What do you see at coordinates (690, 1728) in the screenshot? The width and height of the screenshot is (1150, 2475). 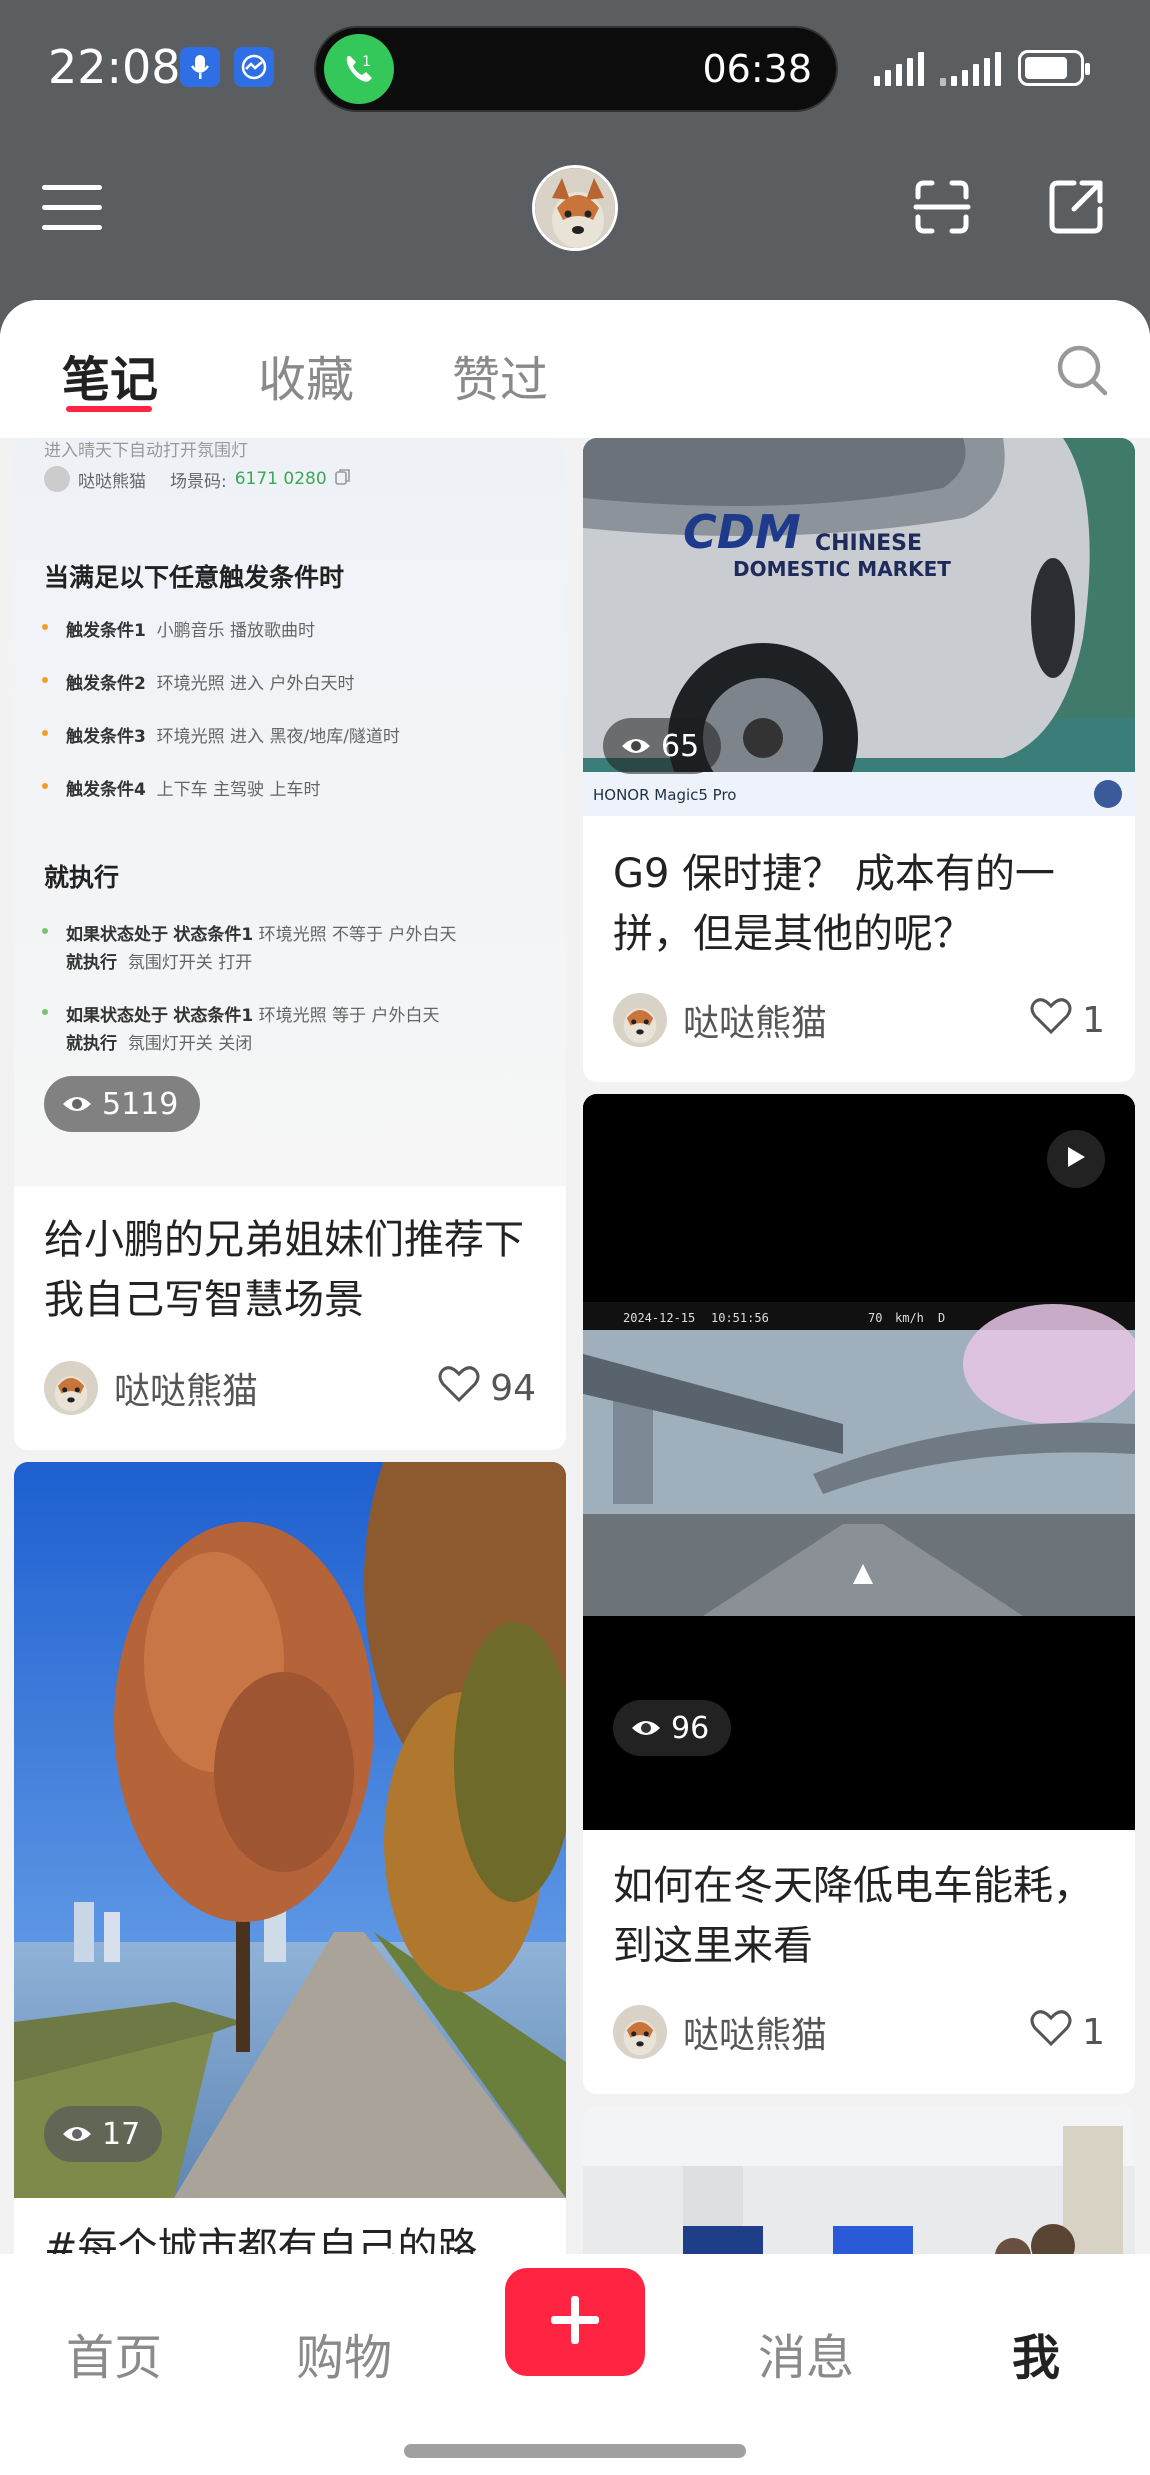 I see `view-count: 96` at bounding box center [690, 1728].